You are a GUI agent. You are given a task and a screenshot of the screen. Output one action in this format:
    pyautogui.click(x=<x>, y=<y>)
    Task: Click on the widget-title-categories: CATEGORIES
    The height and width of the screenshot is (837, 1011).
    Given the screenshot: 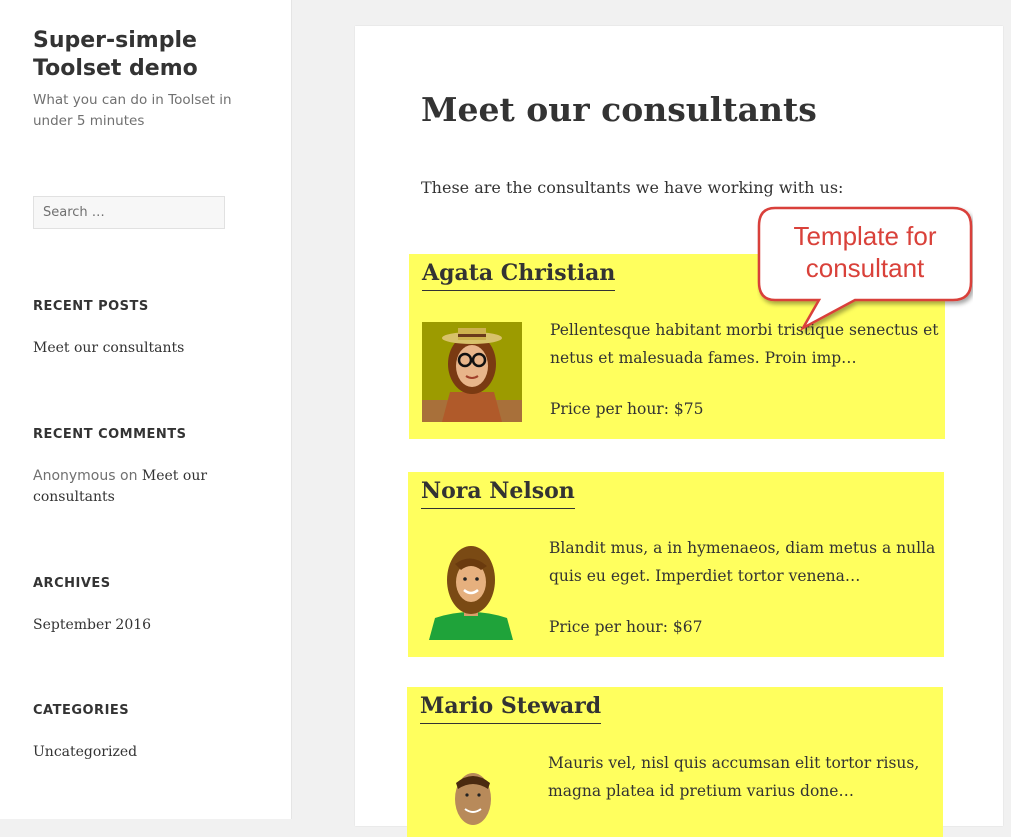 What is the action you would take?
    pyautogui.click(x=81, y=710)
    